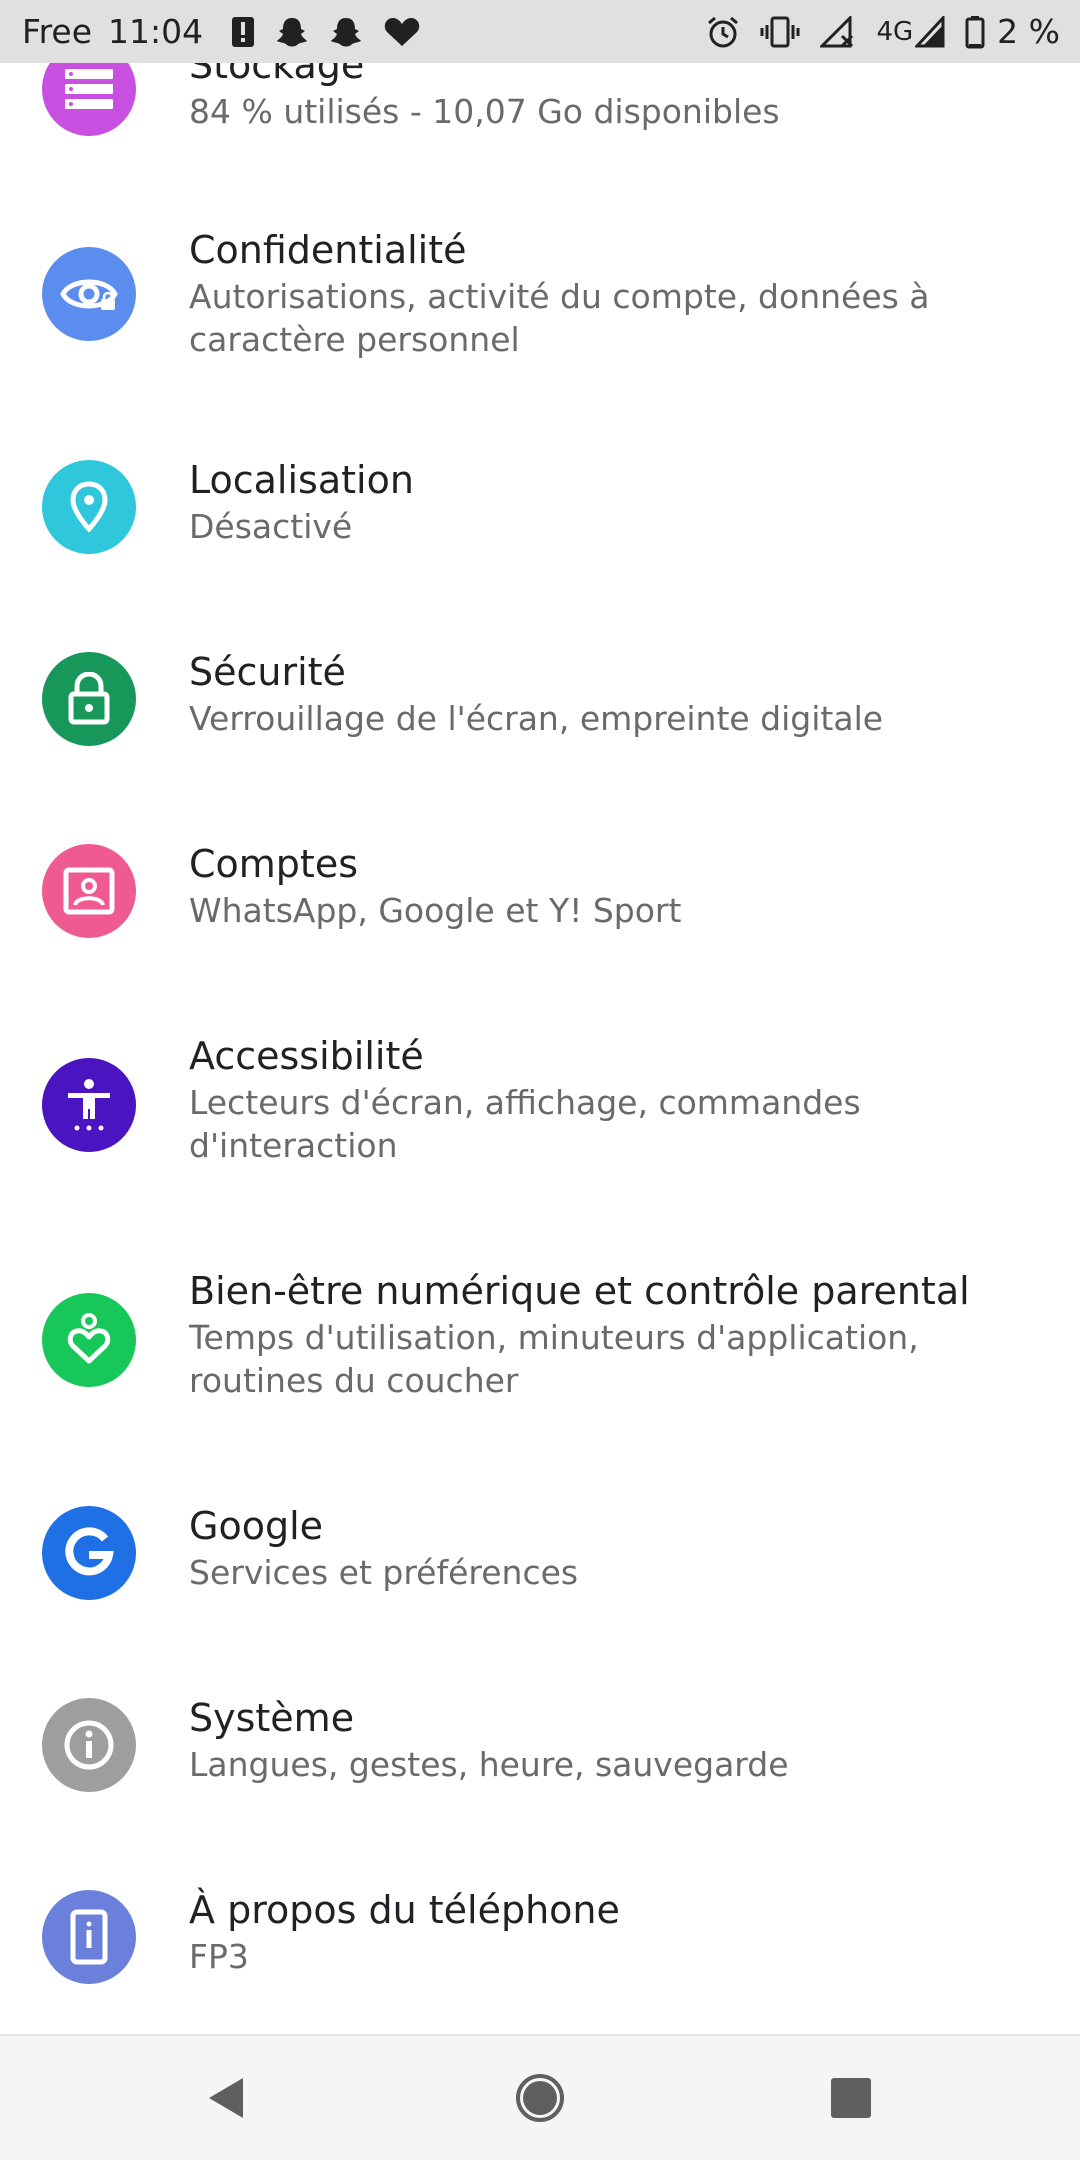 This screenshot has height=2160, width=1080. What do you see at coordinates (579, 1291) in the screenshot?
I see `settings-item-title: Bien-être numérique et contrôle parental` at bounding box center [579, 1291].